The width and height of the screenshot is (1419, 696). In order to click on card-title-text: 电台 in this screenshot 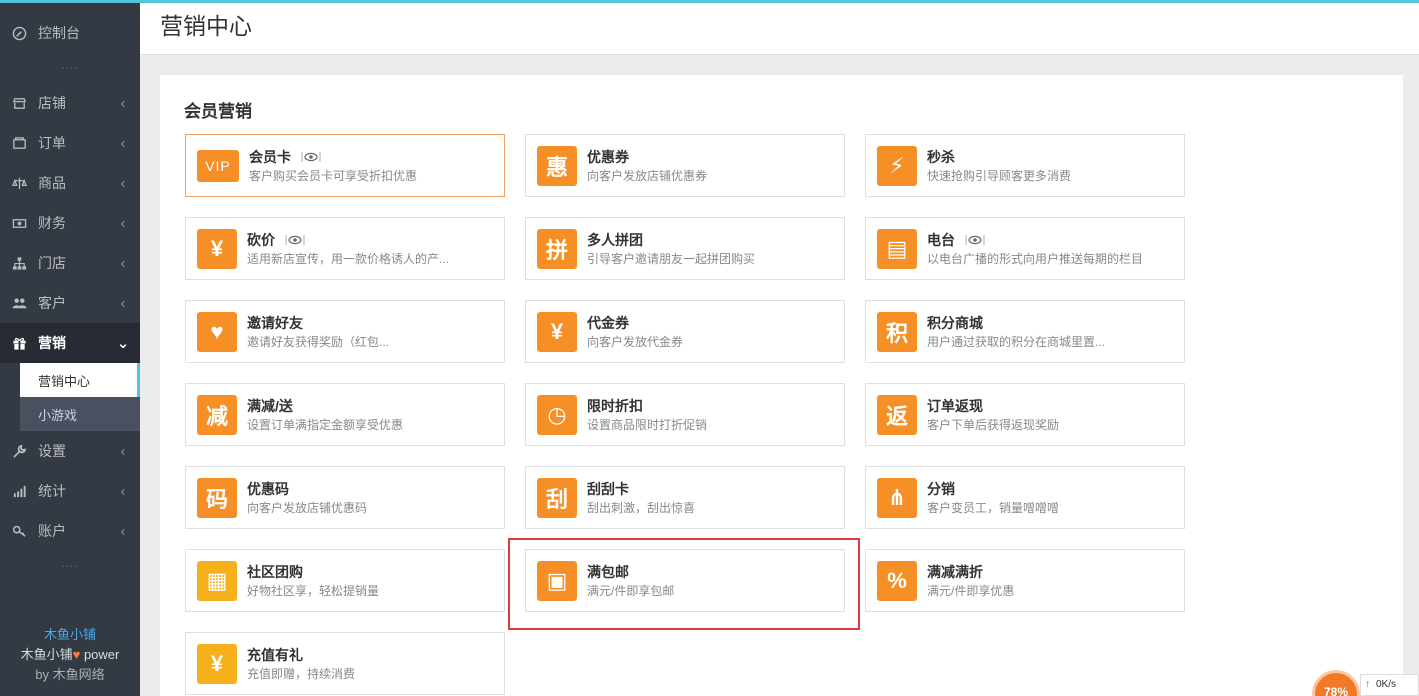, I will do `click(941, 239)`.